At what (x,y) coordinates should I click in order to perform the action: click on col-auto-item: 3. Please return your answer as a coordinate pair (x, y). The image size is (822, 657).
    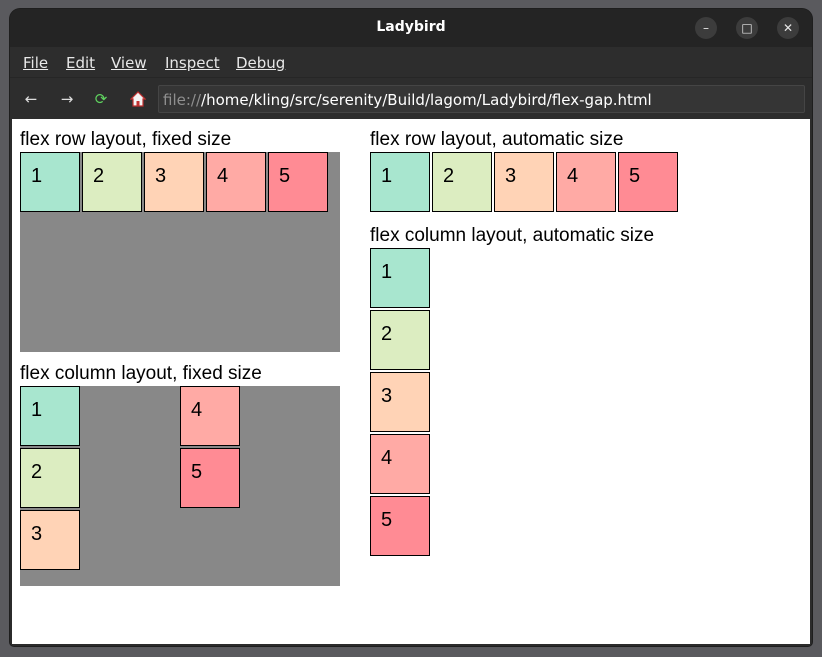
    Looking at the image, I should click on (400, 402).